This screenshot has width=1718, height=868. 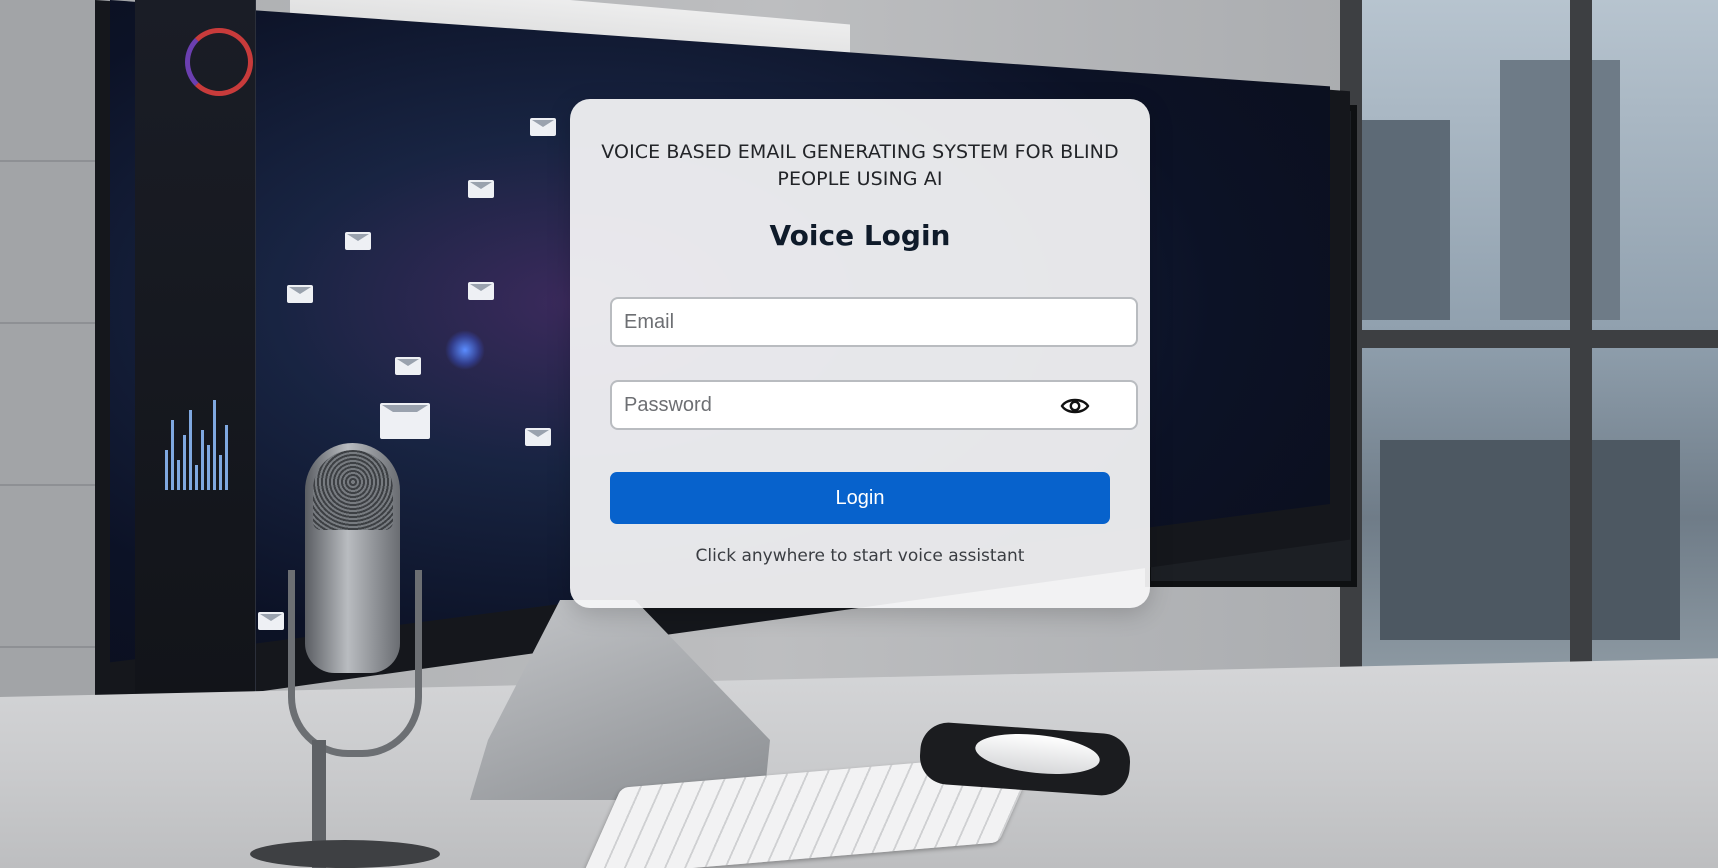 I want to click on password-field, so click(x=874, y=405).